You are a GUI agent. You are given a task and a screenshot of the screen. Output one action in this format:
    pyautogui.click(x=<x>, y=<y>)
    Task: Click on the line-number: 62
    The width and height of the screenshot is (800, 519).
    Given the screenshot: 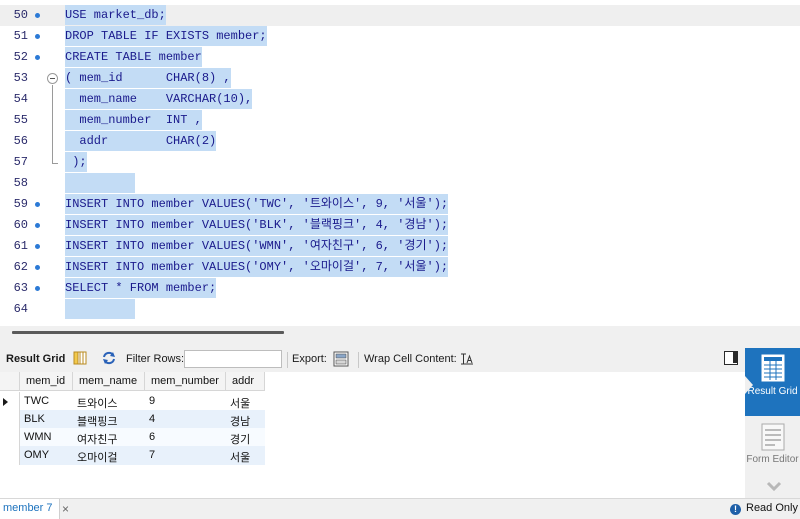 What is the action you would take?
    pyautogui.click(x=20, y=267)
    